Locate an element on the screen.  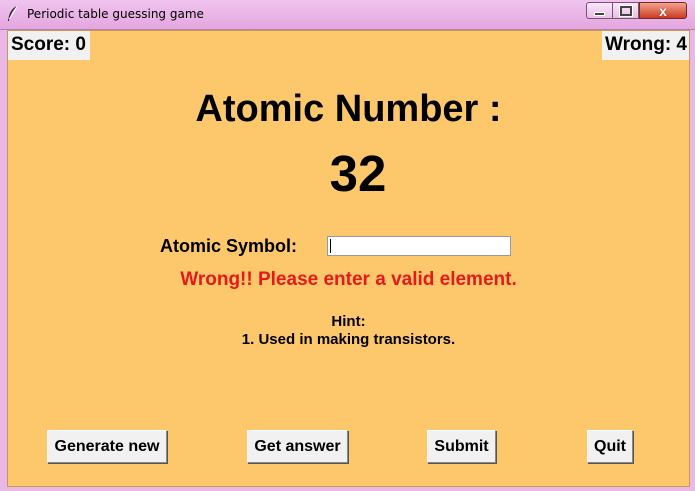
atomic-number-value: 32 is located at coordinates (358, 173).